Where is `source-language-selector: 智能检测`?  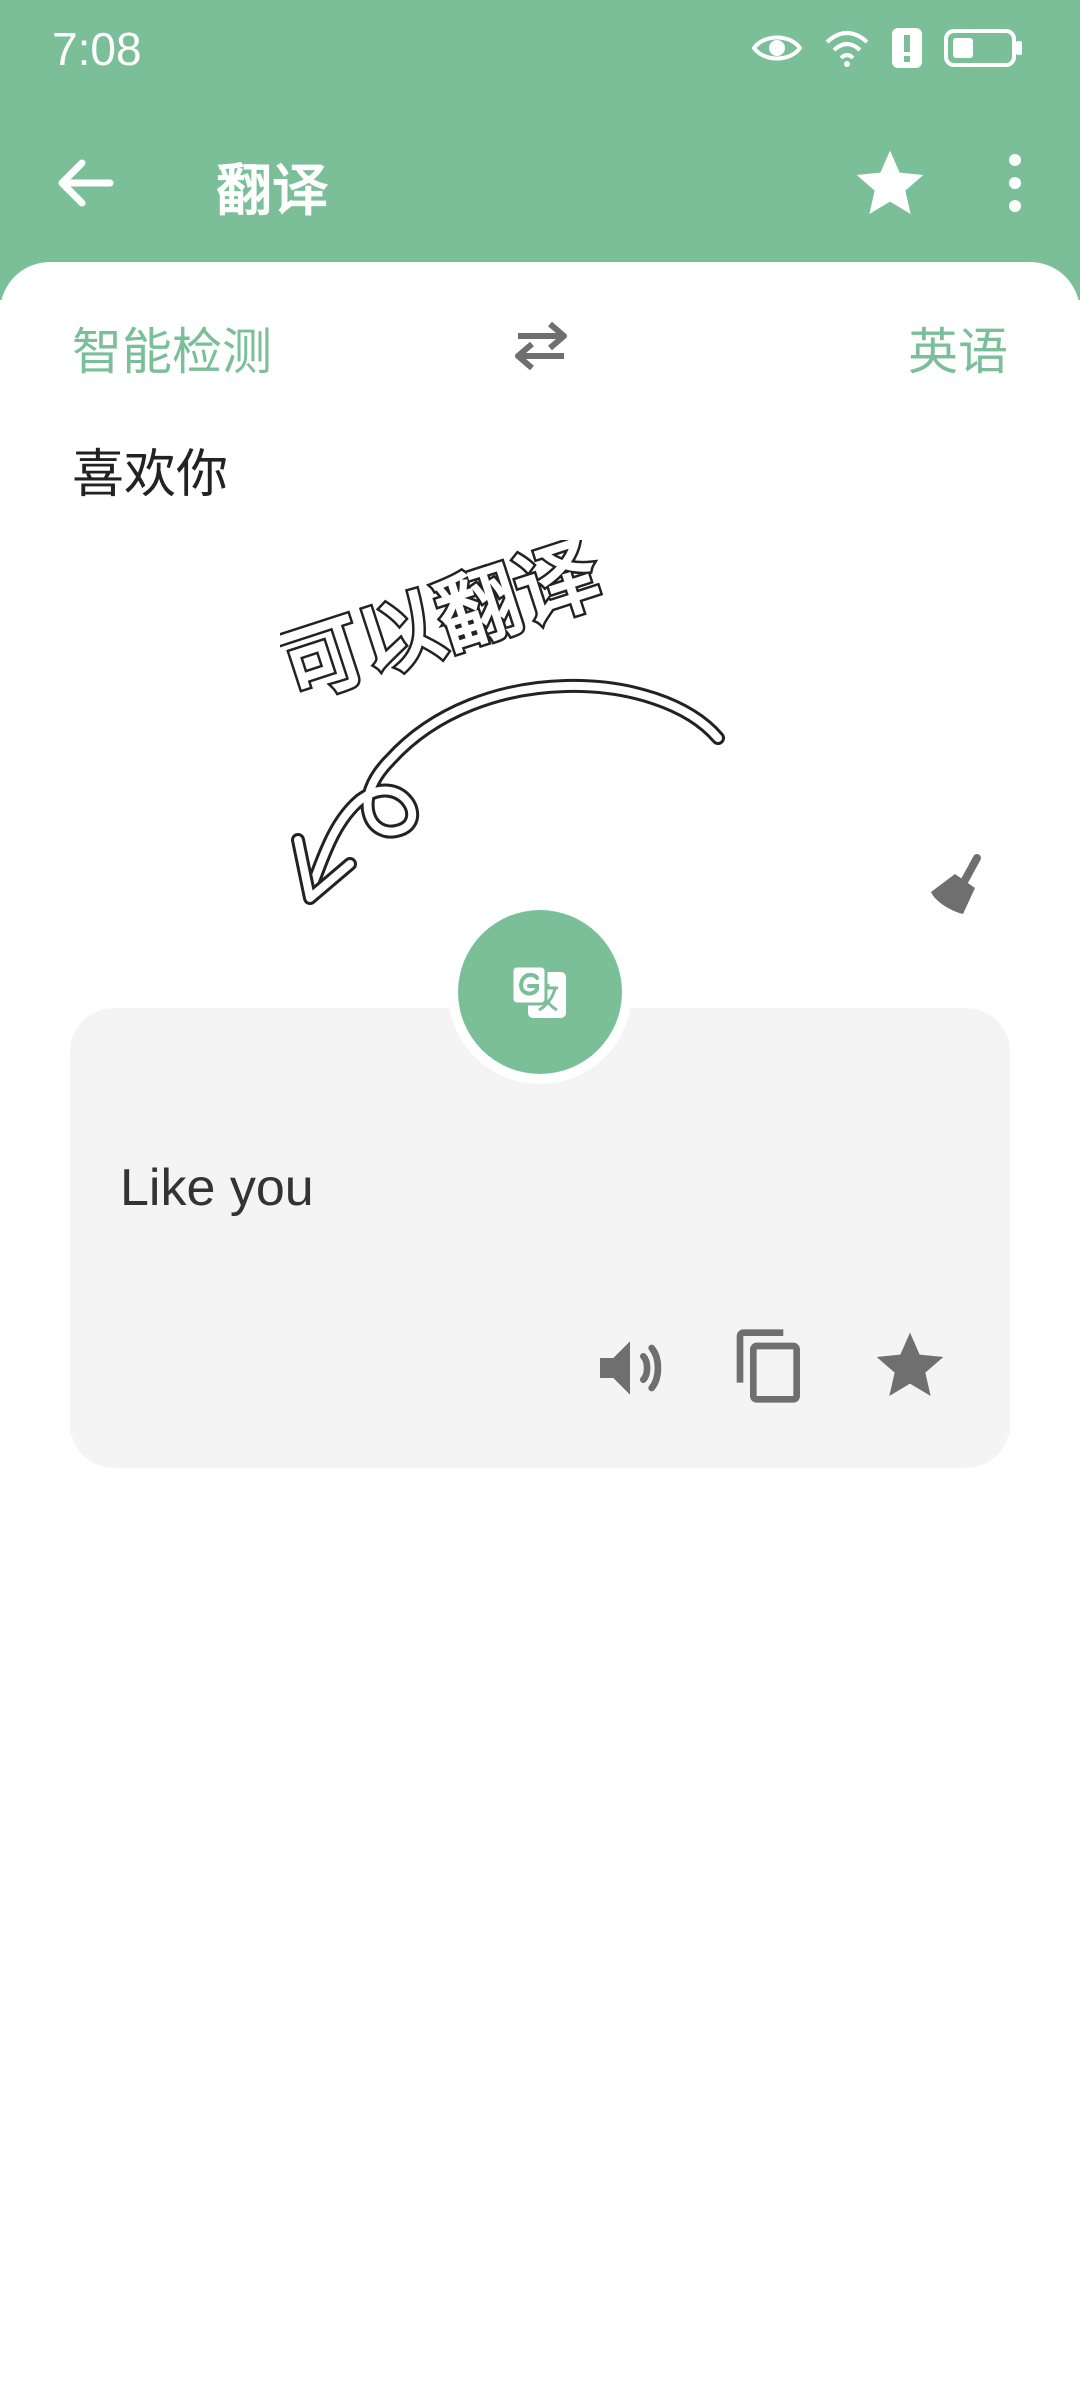
source-language-selector: 智能检测 is located at coordinates (172, 348).